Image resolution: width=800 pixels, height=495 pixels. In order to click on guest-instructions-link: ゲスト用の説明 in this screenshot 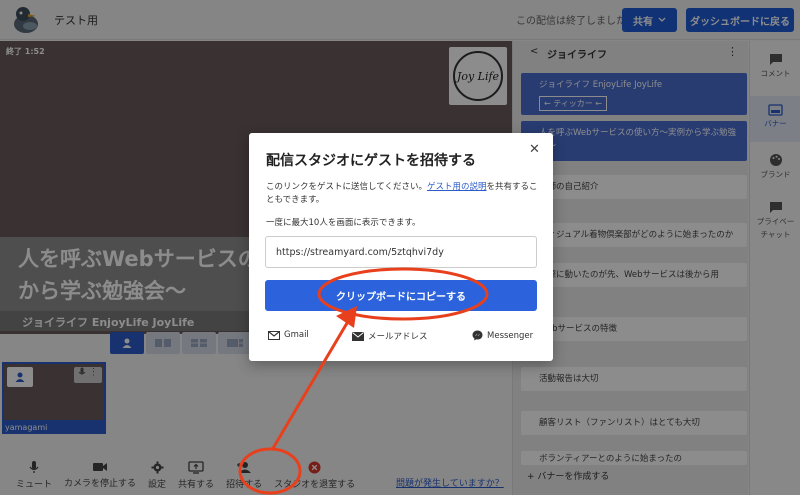, I will do `click(457, 187)`.